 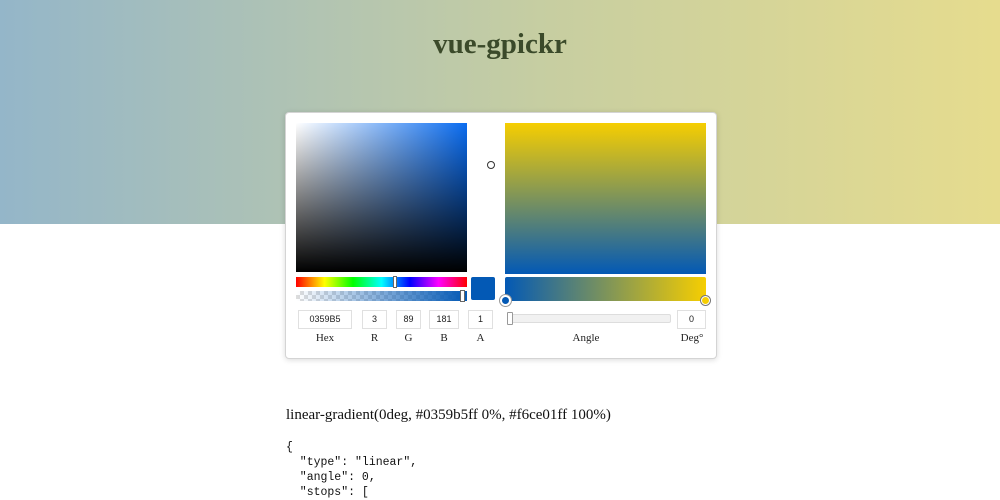 What do you see at coordinates (381, 282) in the screenshot?
I see `hue-slider` at bounding box center [381, 282].